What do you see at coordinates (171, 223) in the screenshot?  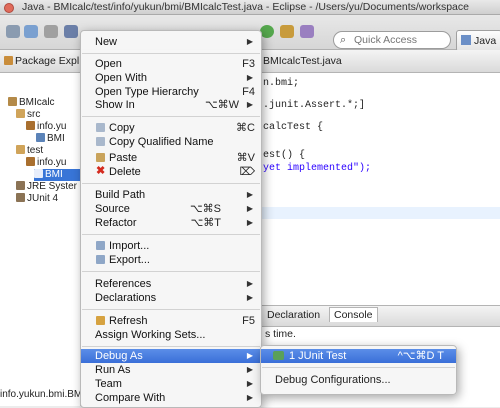 I see `menu-item-refactor: Refactor ⌥⌘T ▶` at bounding box center [171, 223].